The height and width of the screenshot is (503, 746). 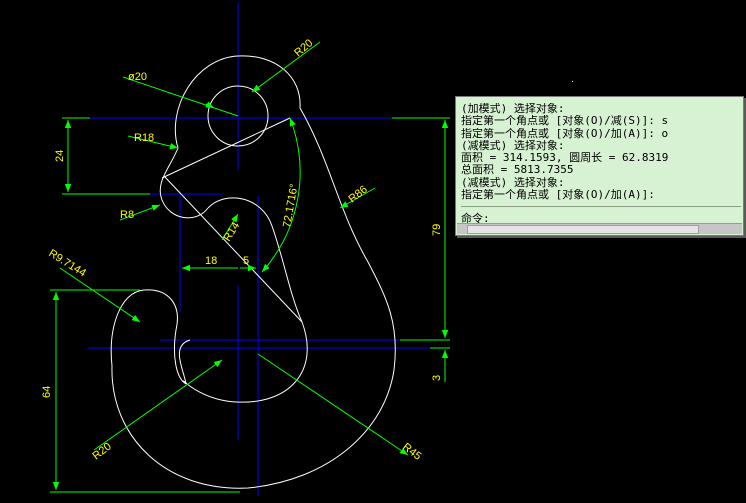 I want to click on command-input: 命令:, so click(x=601, y=215).